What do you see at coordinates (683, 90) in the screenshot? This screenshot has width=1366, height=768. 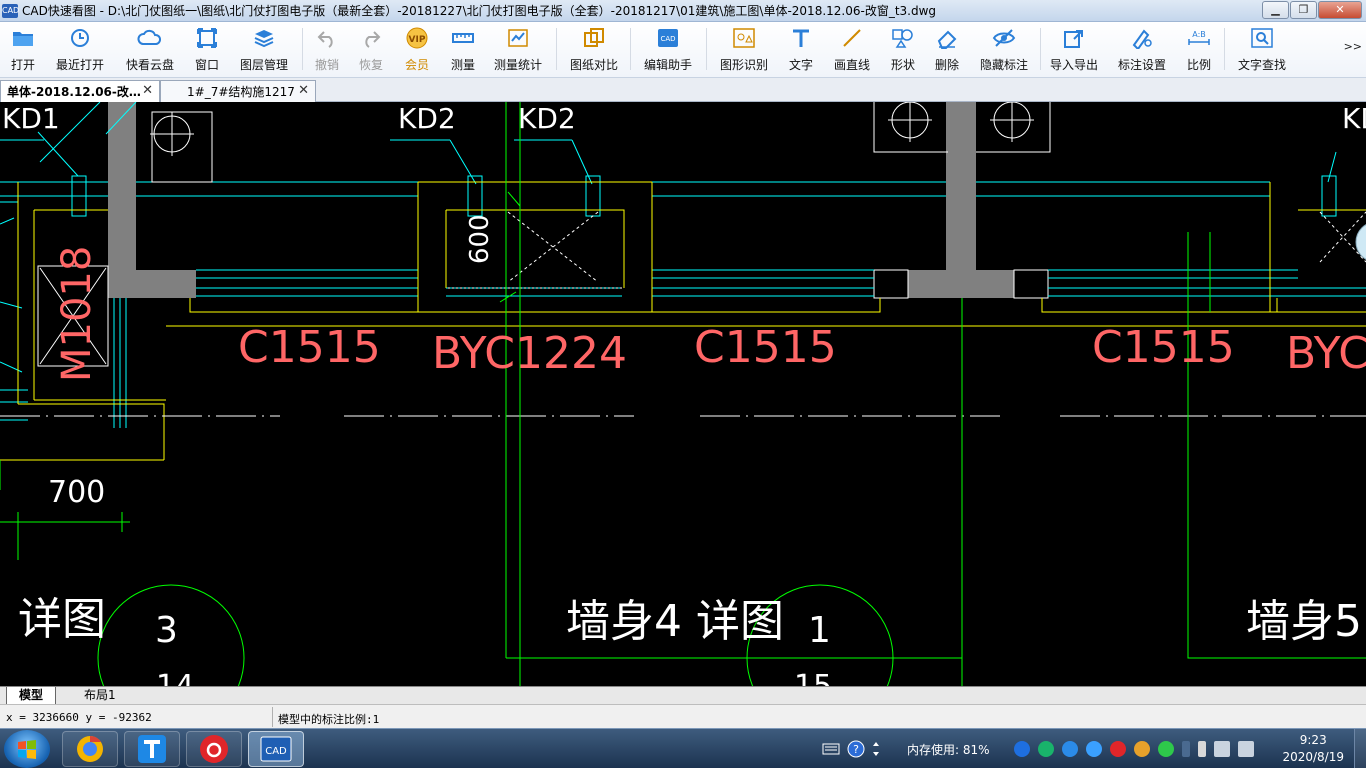 I see `document-tab-bar: 单体-2018.12.06-改… ✕ 1#_7#结构施1217 ✕` at bounding box center [683, 90].